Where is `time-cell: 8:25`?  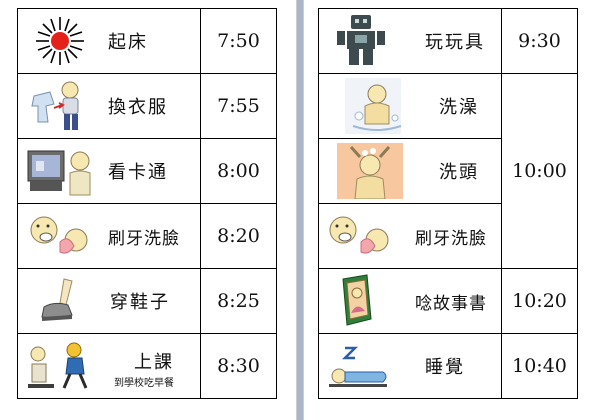
time-cell: 8:25 is located at coordinates (238, 301).